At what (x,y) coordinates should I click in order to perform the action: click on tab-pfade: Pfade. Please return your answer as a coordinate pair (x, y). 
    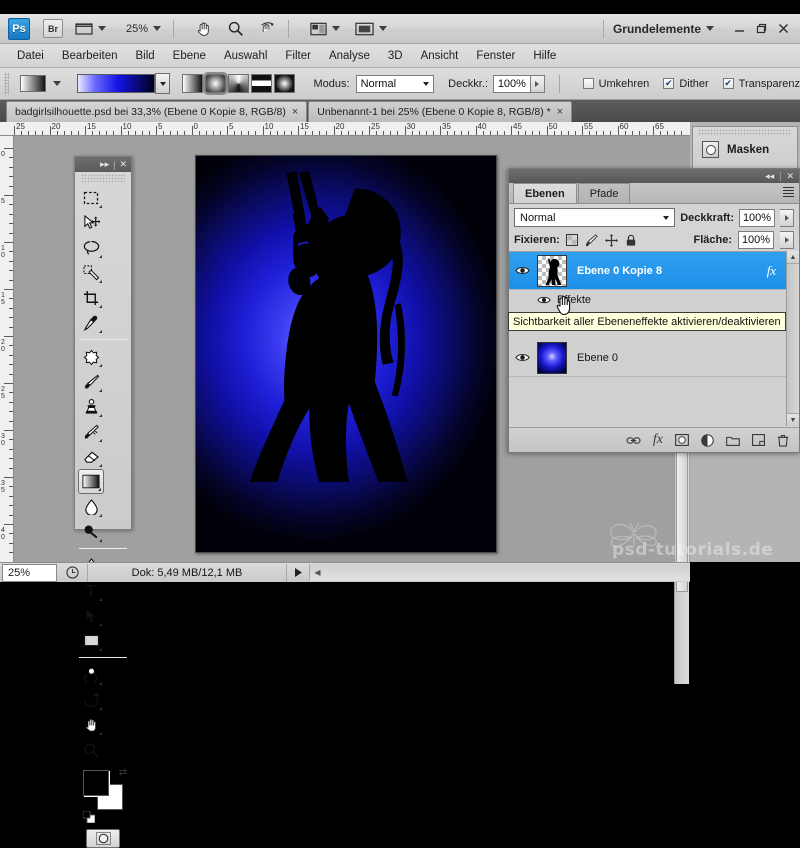
    Looking at the image, I should click on (604, 193).